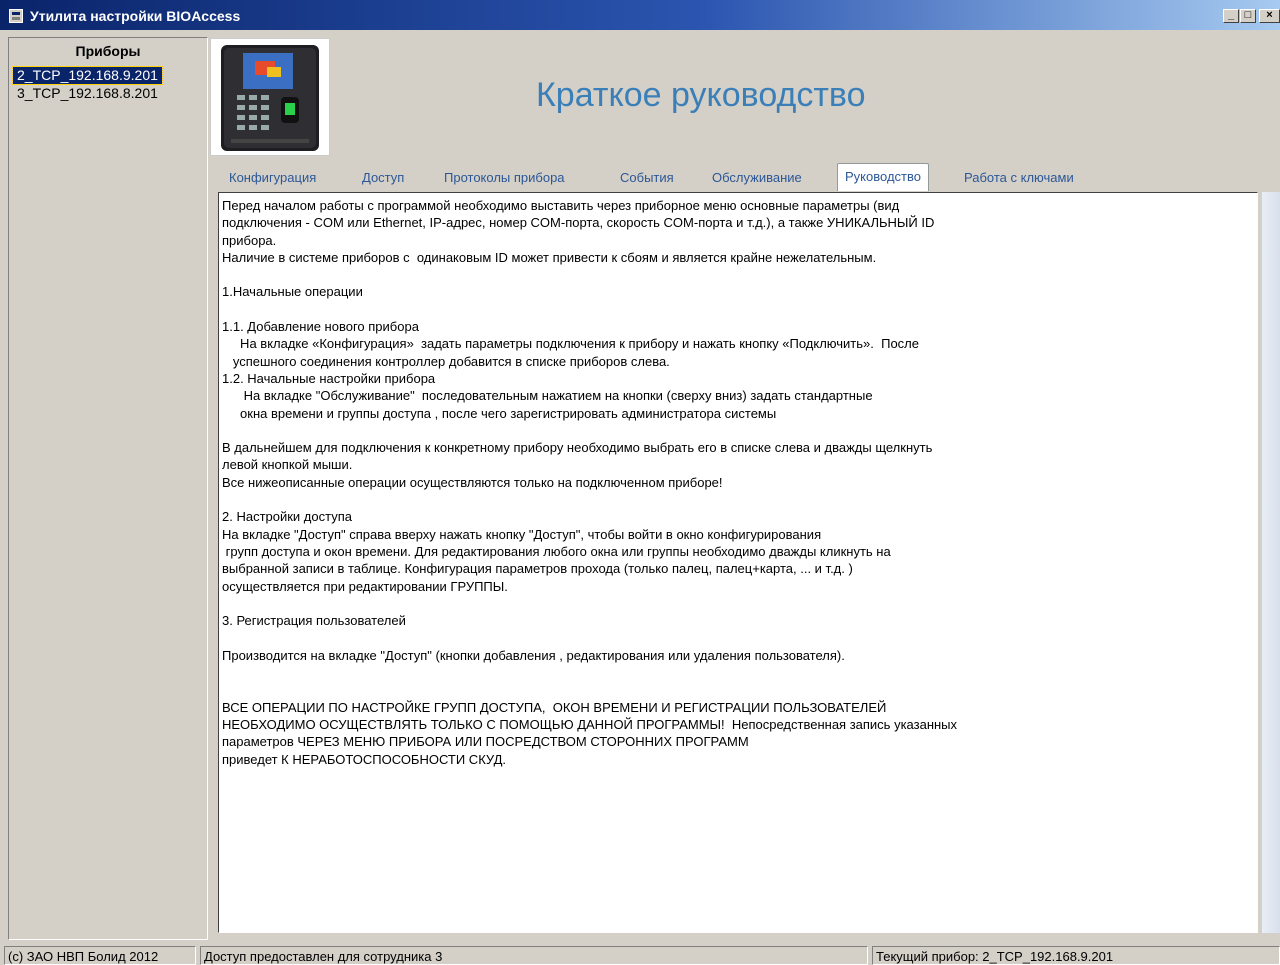 The width and height of the screenshot is (1280, 965). What do you see at coordinates (383, 178) in the screenshot?
I see `tab-access: Доступ` at bounding box center [383, 178].